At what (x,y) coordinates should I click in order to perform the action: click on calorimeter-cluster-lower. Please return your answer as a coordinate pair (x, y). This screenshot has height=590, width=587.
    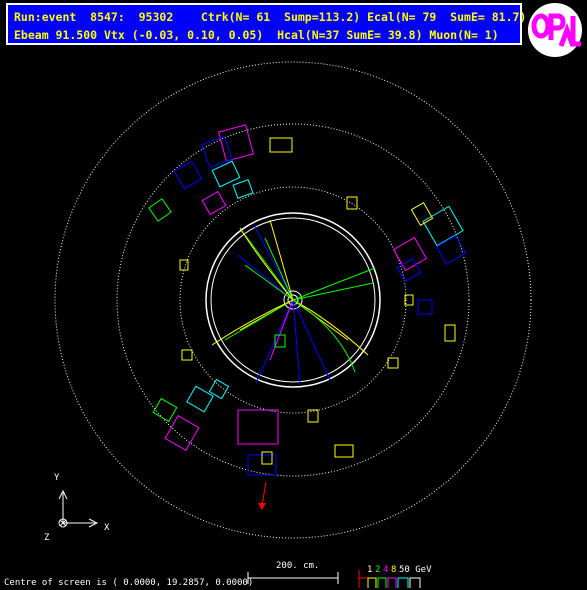
    Looking at the image, I should click on (253, 405).